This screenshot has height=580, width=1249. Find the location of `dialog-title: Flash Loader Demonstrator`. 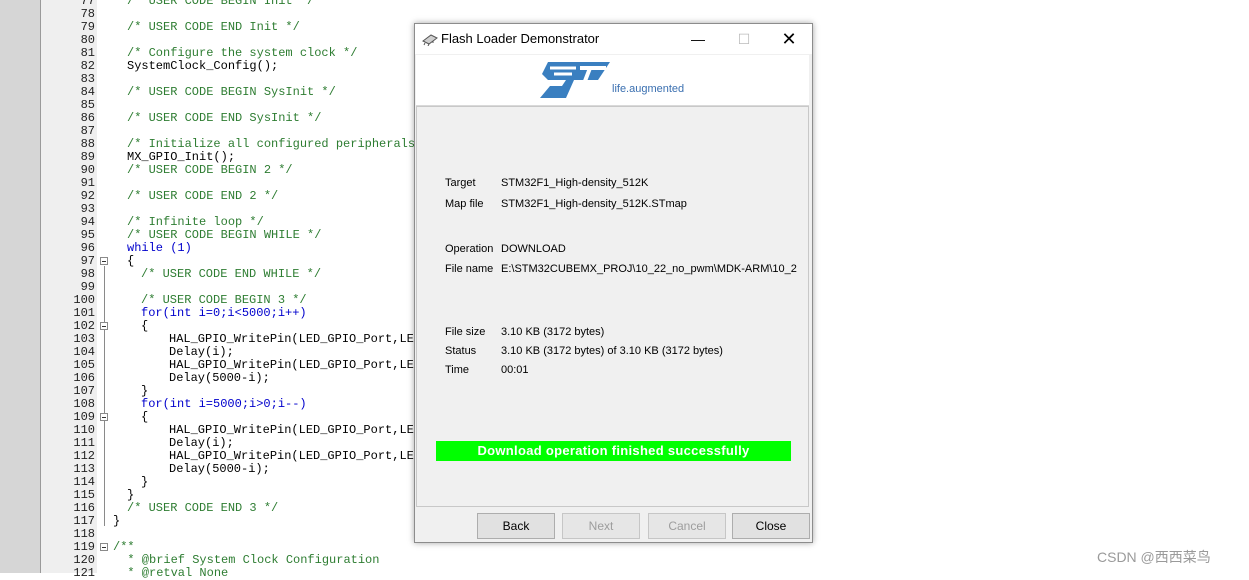

dialog-title: Flash Loader Demonstrator is located at coordinates (520, 38).